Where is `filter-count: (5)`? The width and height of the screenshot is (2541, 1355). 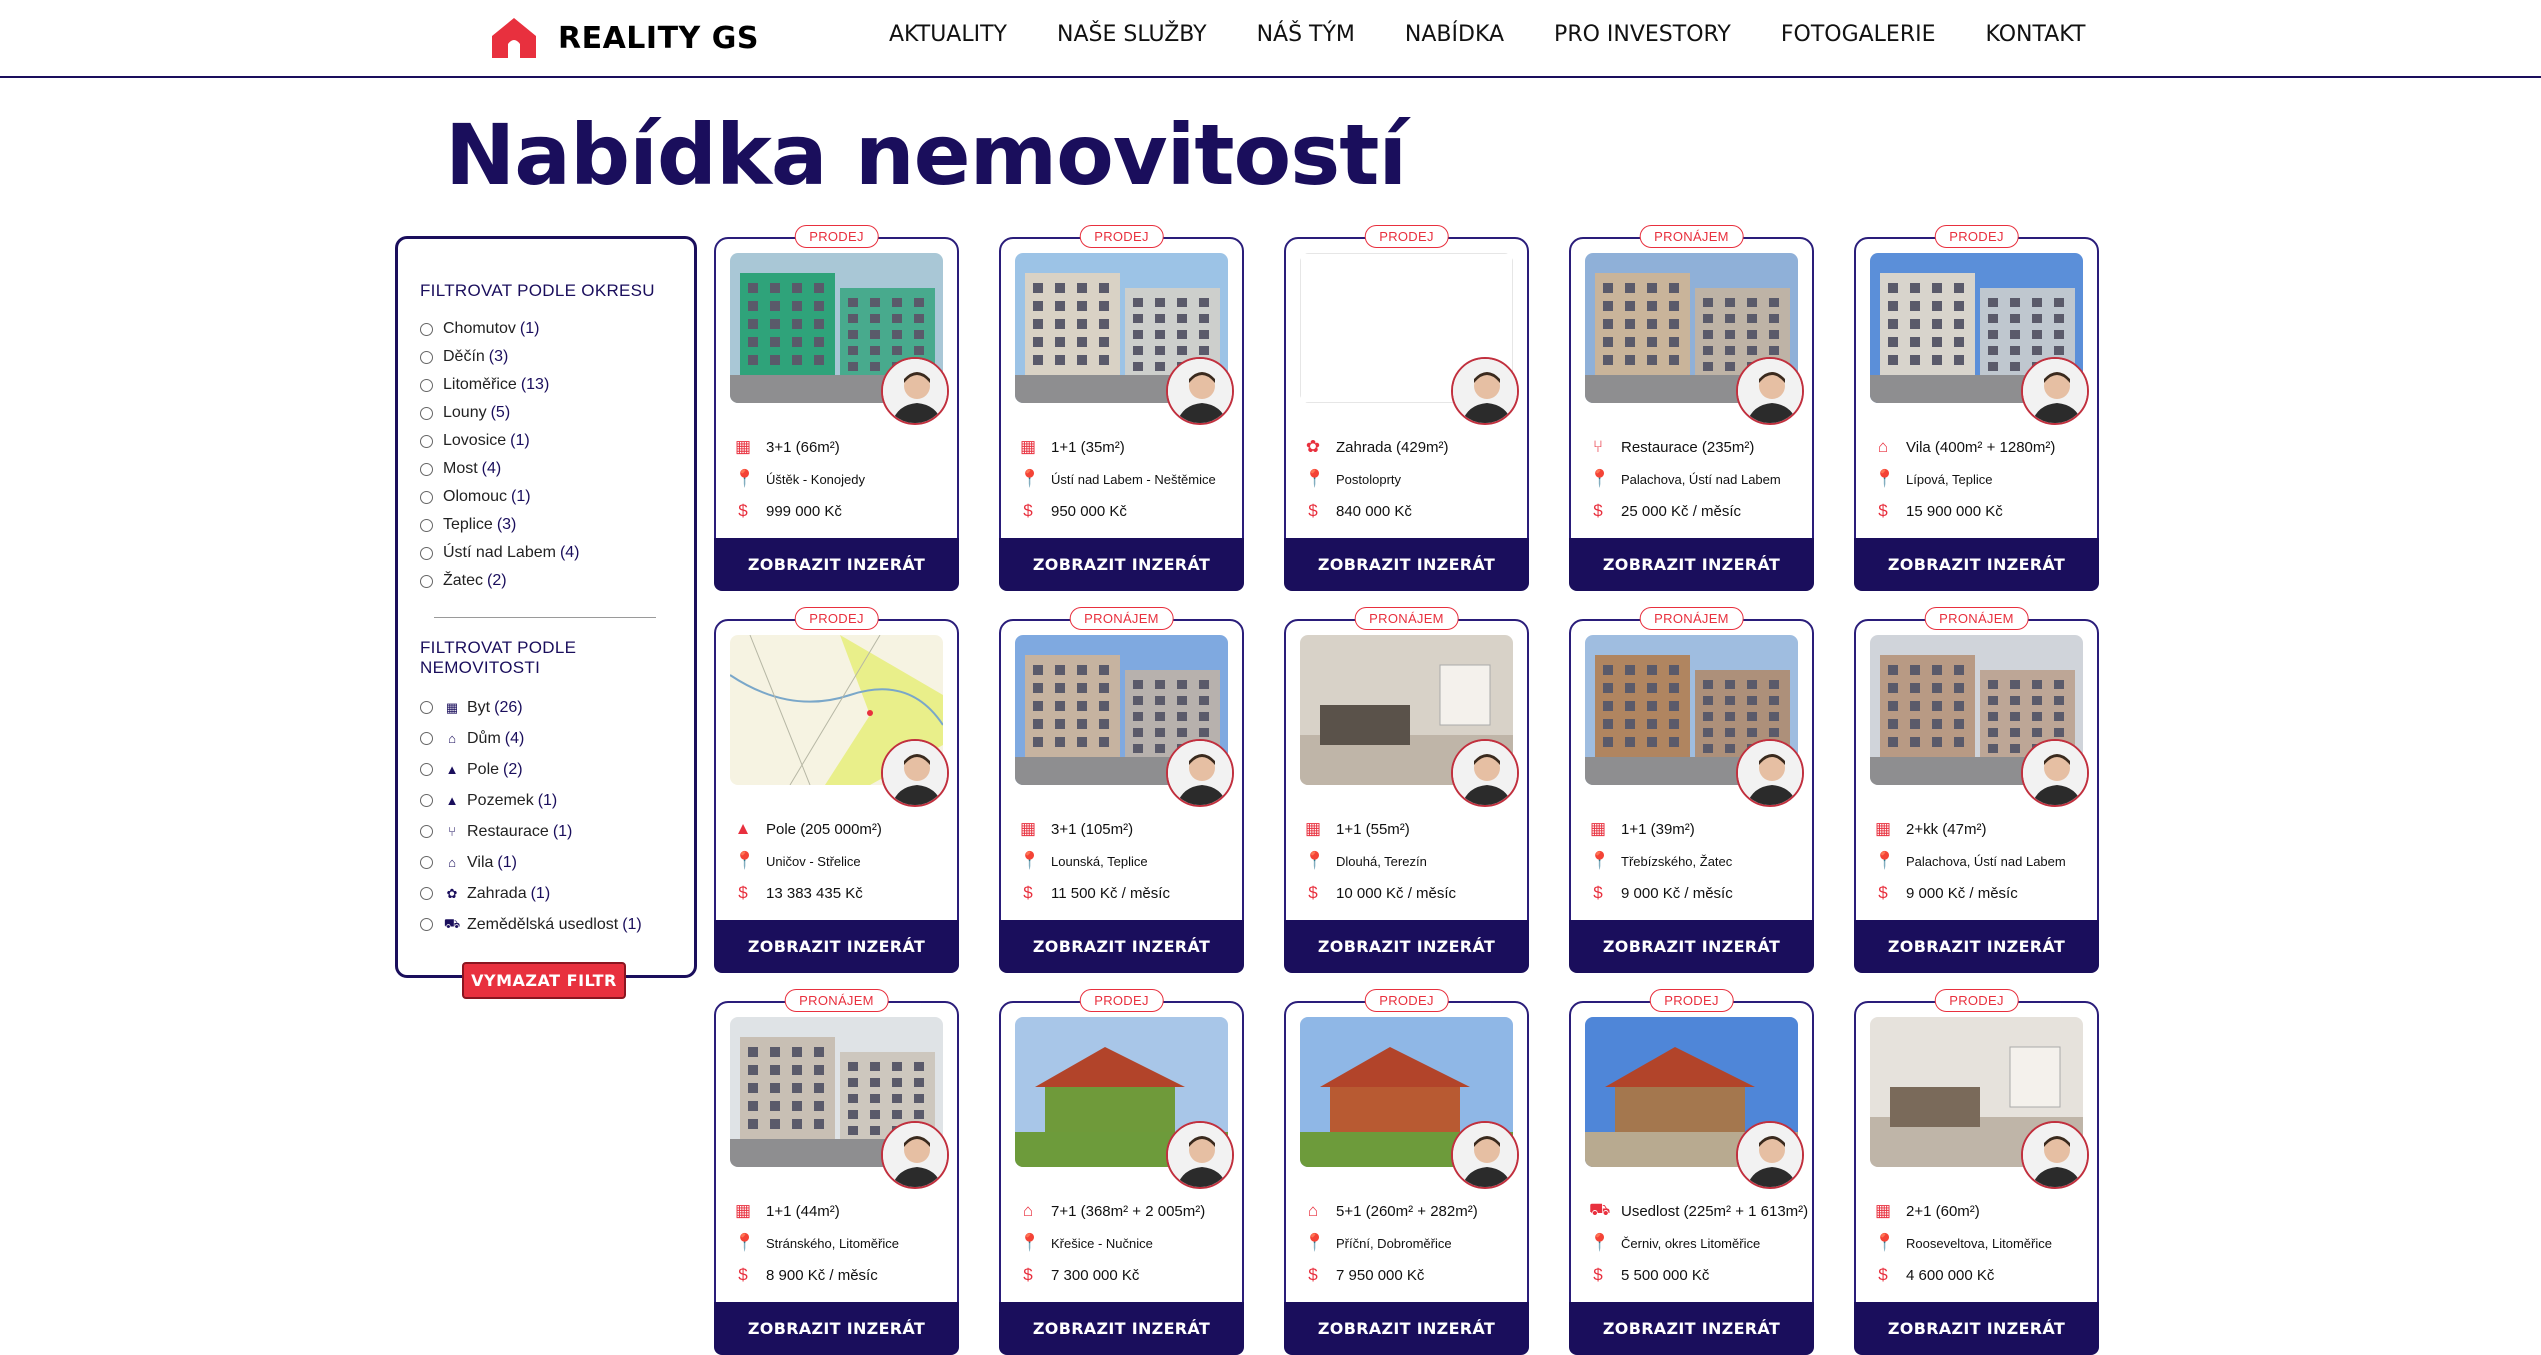
filter-count: (5) is located at coordinates (500, 412).